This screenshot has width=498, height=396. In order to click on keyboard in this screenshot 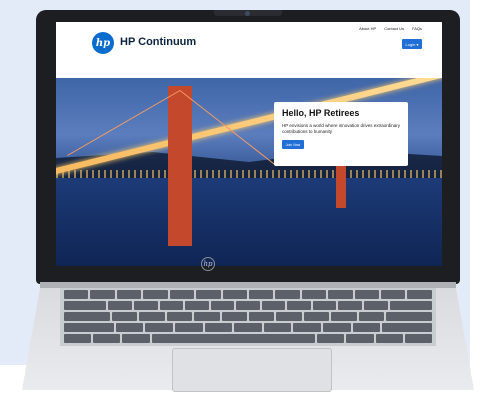, I will do `click(248, 317)`.